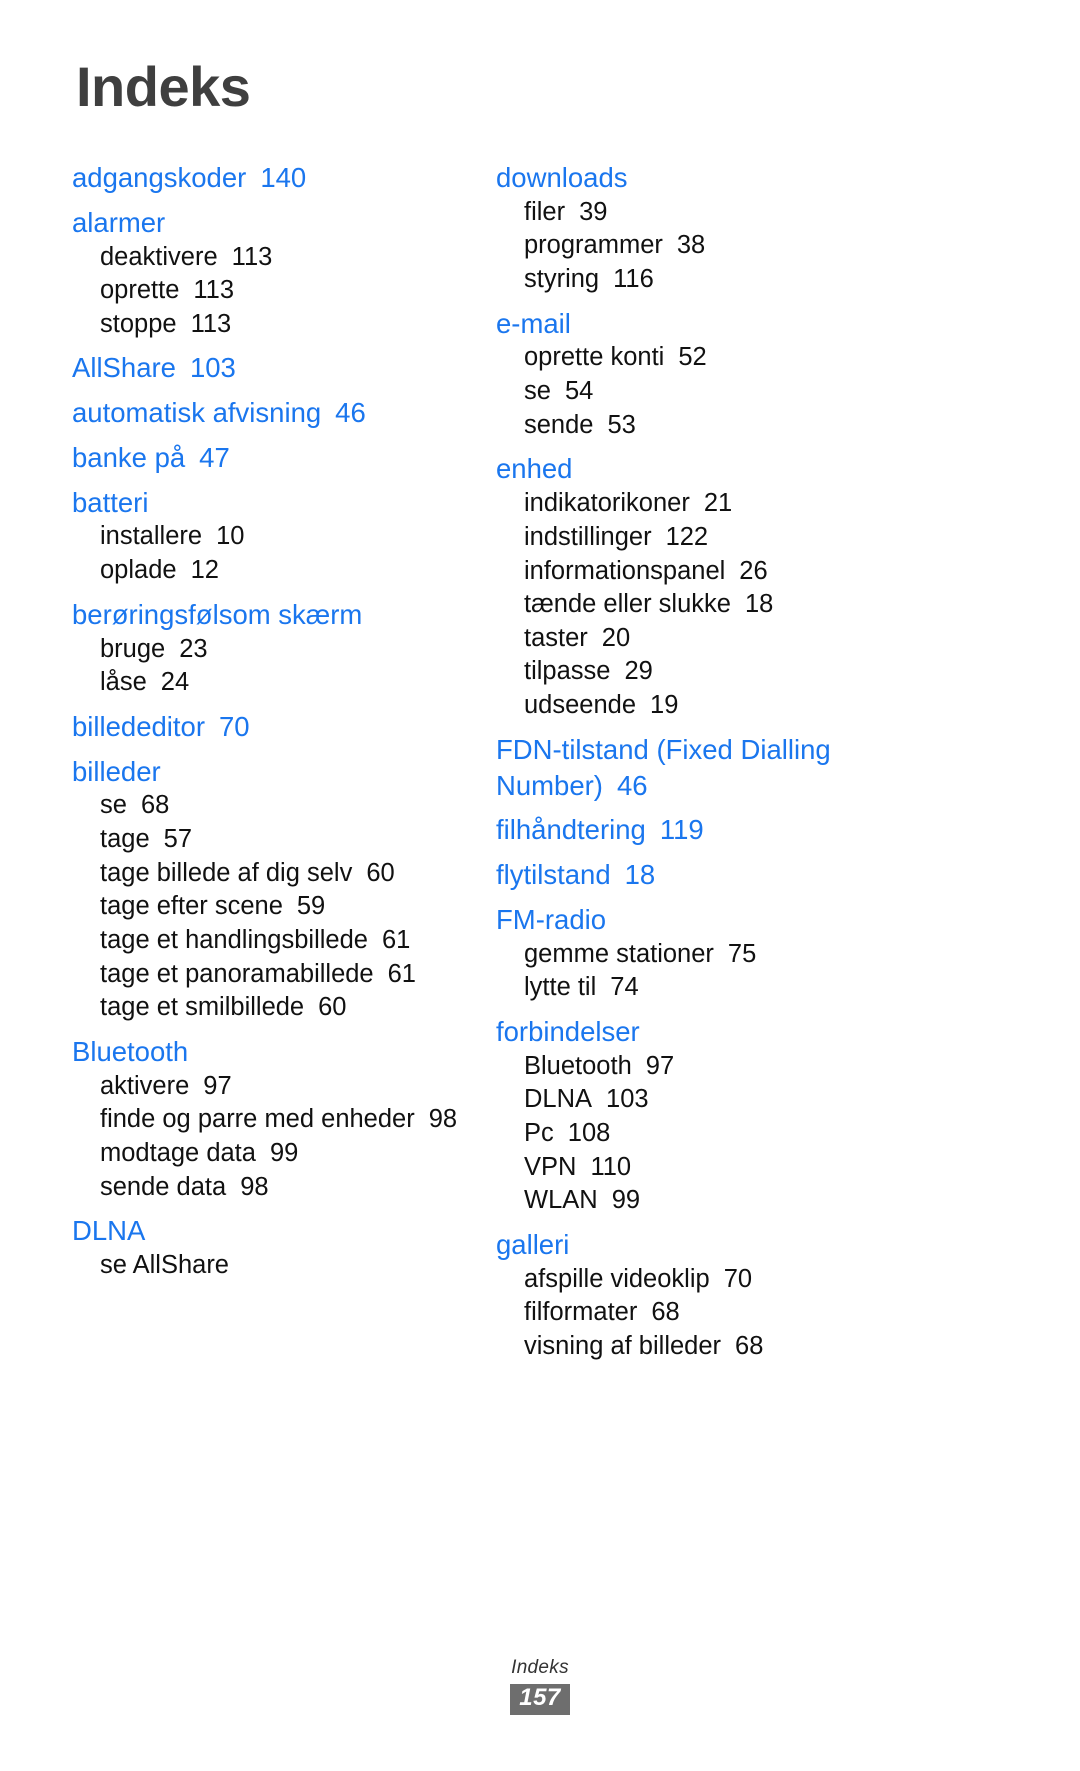 The width and height of the screenshot is (1080, 1771). What do you see at coordinates (663, 767) in the screenshot?
I see `index-term-label: FDN-tilstand (Fixed Dialling Number)` at bounding box center [663, 767].